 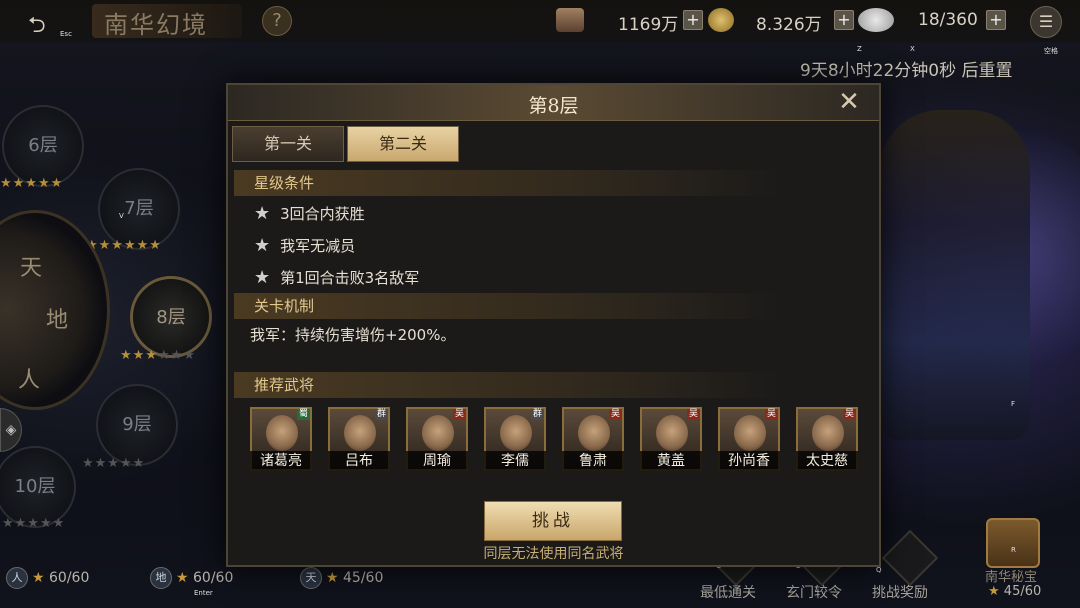 What do you see at coordinates (879, 570) in the screenshot?
I see `key-hint-q: Q` at bounding box center [879, 570].